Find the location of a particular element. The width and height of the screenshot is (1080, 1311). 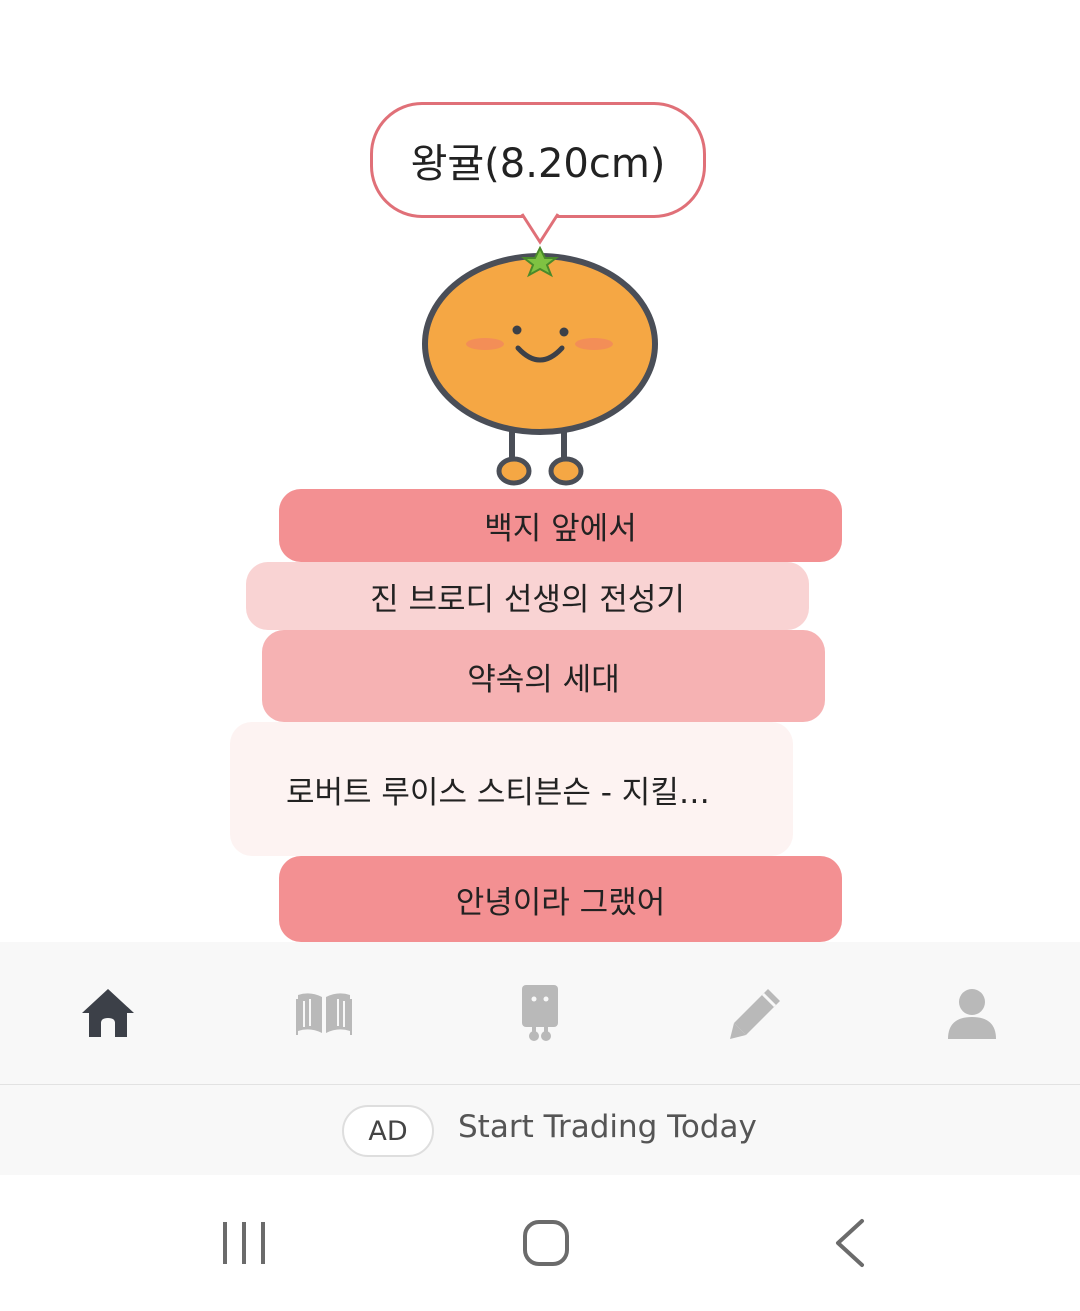

robot-icon is located at coordinates (540, 1013).